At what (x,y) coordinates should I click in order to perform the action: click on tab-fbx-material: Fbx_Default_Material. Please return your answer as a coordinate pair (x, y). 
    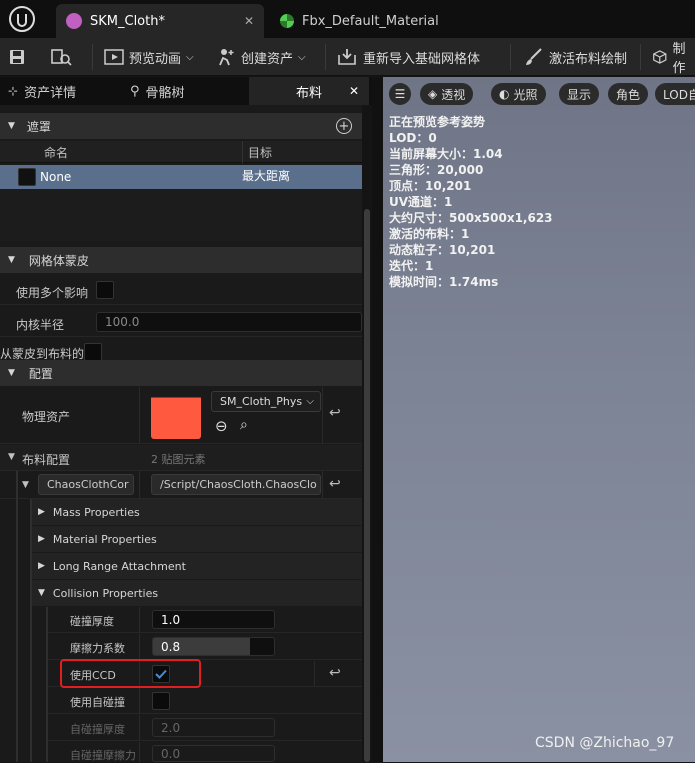
    Looking at the image, I should click on (370, 21).